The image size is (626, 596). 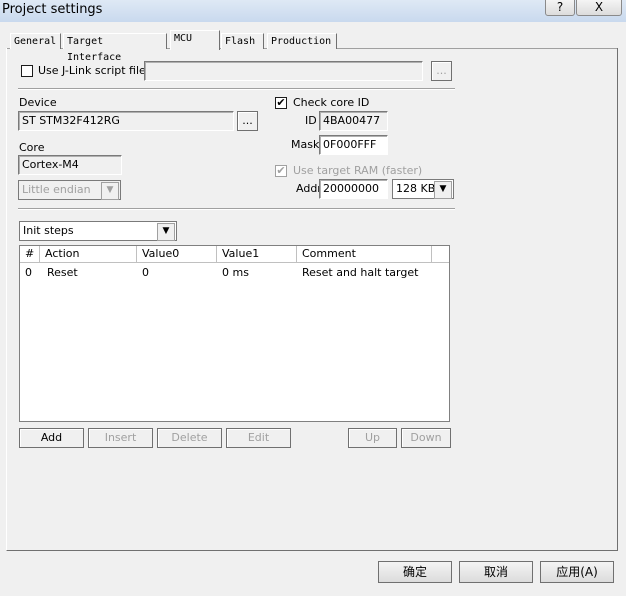 What do you see at coordinates (195, 40) in the screenshot?
I see `tab-mcu: MCU` at bounding box center [195, 40].